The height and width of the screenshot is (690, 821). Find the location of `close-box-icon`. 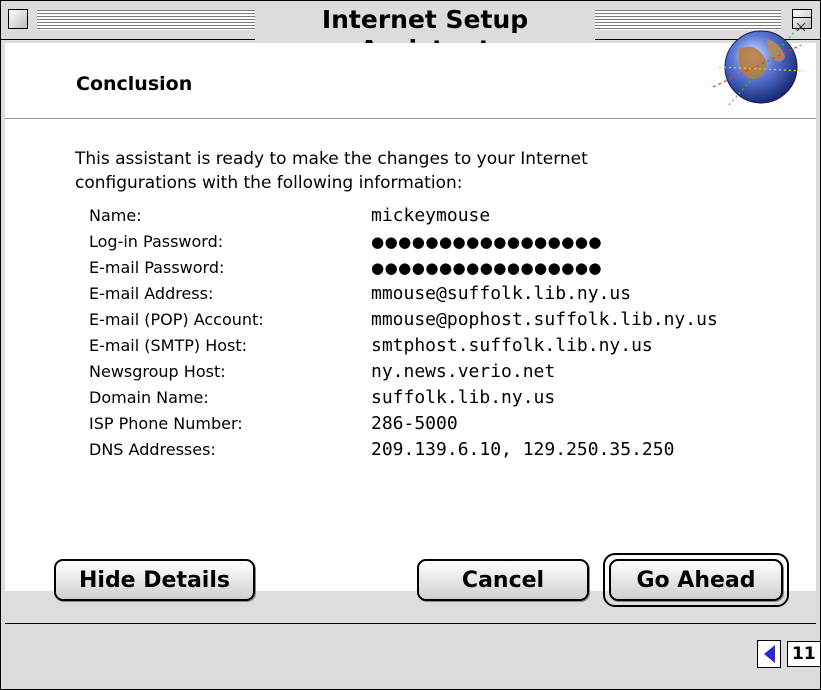

close-box-icon is located at coordinates (18, 19).